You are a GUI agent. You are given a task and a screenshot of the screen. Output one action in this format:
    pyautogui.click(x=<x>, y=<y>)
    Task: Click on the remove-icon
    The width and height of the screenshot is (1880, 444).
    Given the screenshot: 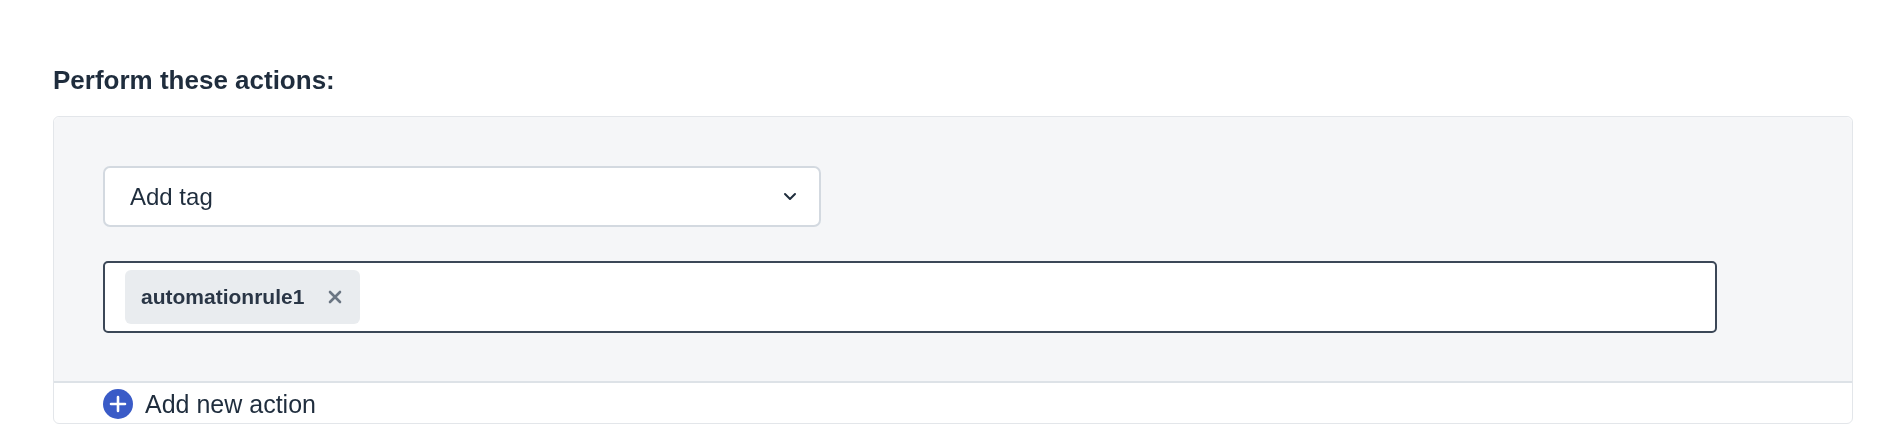 What is the action you would take?
    pyautogui.click(x=335, y=297)
    